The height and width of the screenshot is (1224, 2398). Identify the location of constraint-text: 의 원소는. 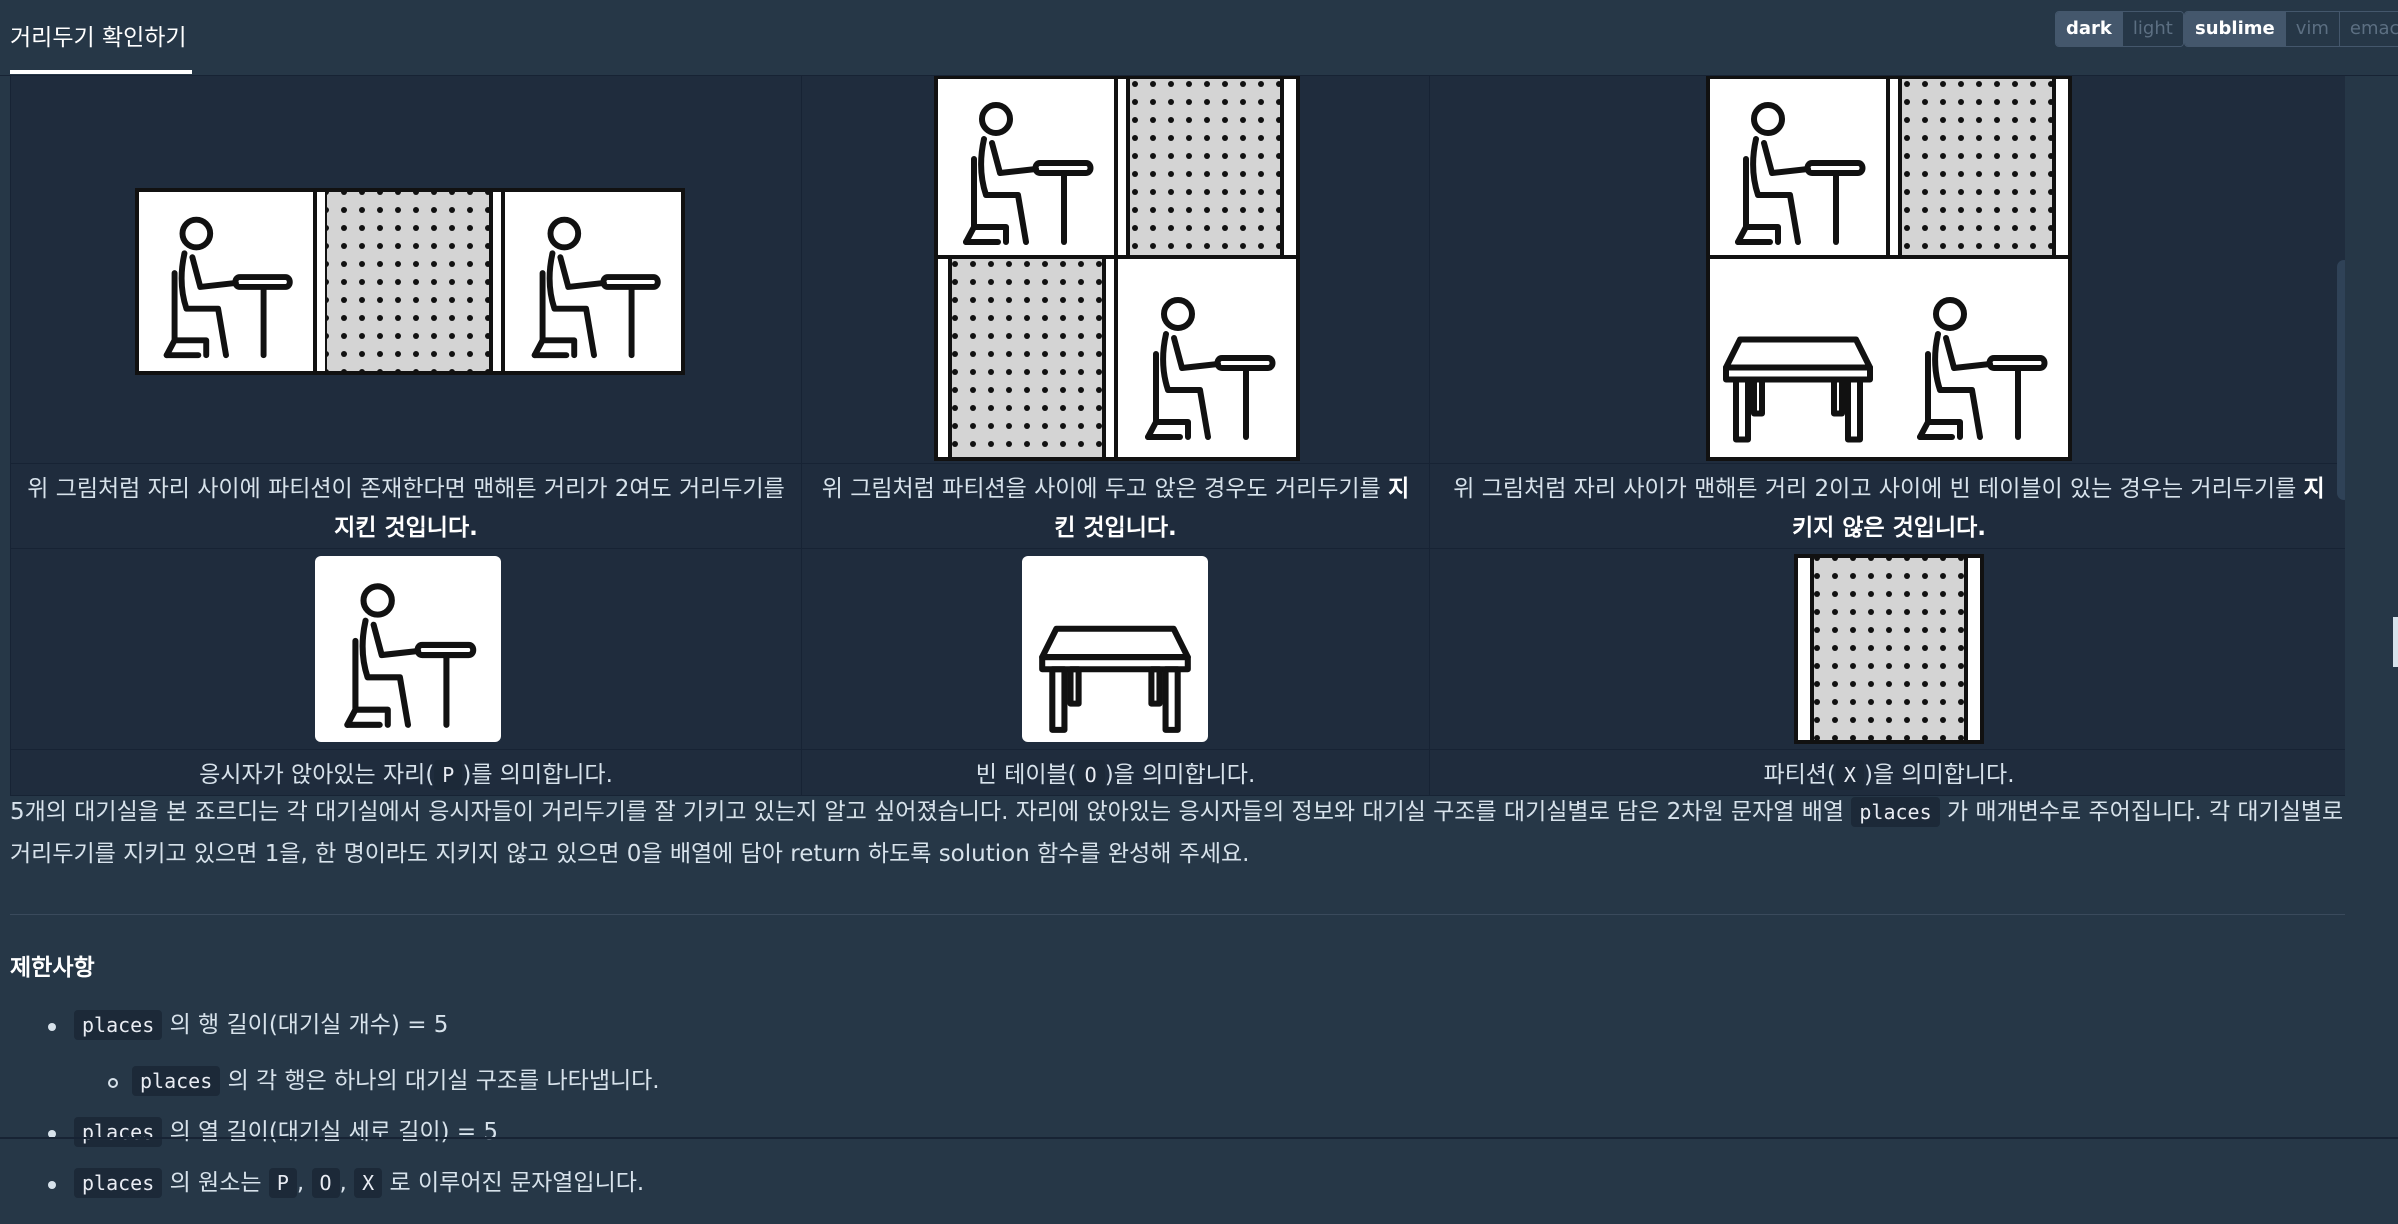
(215, 1183).